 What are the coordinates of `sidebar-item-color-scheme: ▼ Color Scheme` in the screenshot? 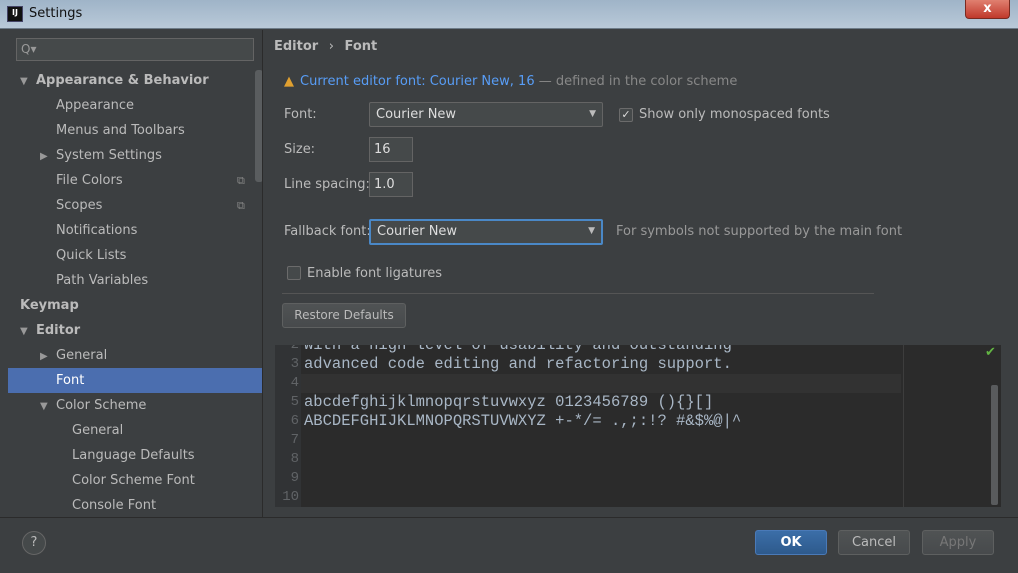 It's located at (93, 405).